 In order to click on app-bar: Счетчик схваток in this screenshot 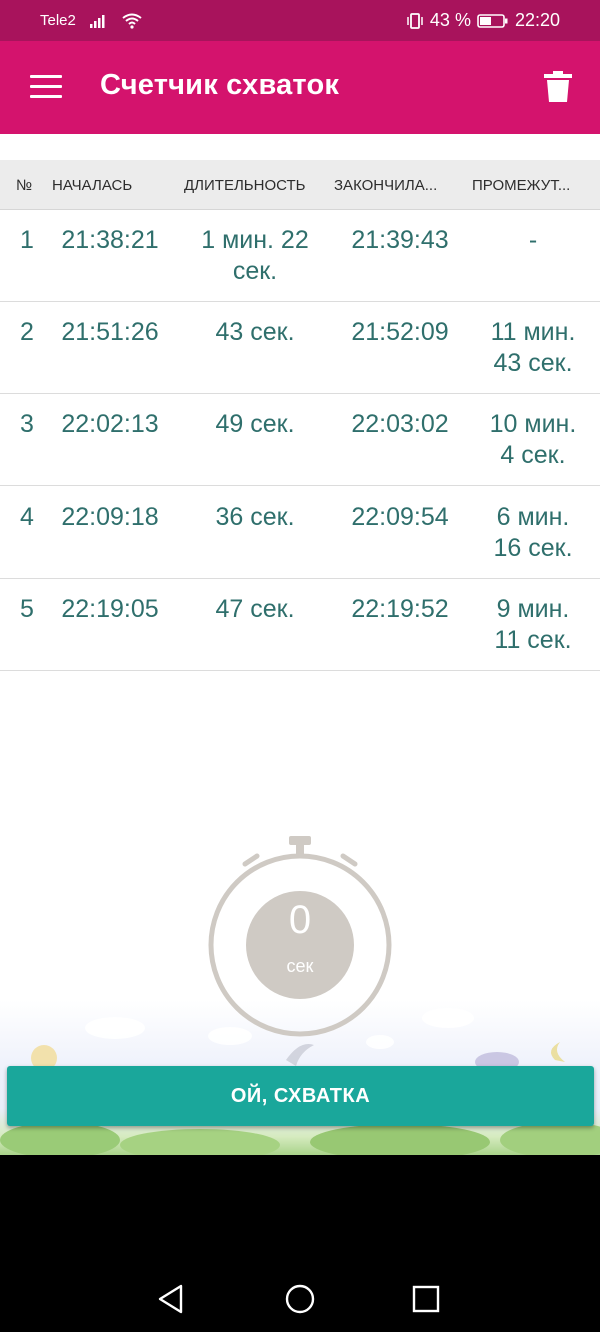, I will do `click(300, 87)`.